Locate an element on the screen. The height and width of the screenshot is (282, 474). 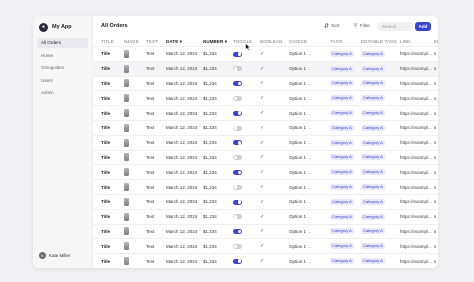
column-header-choice: CHOICE is located at coordinates (309, 42).